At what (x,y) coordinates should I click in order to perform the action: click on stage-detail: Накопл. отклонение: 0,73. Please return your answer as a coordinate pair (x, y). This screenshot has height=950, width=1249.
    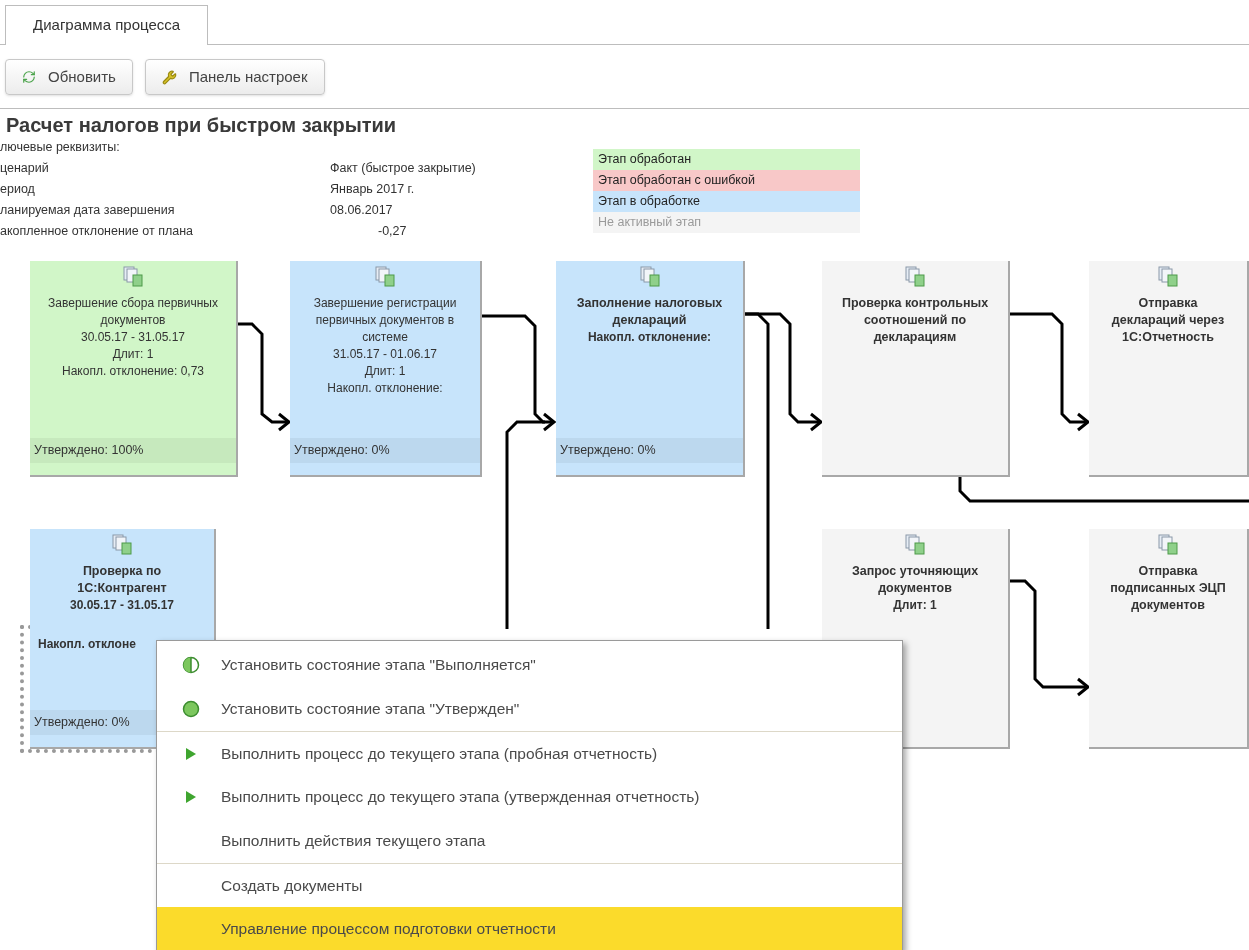
    Looking at the image, I should click on (133, 371).